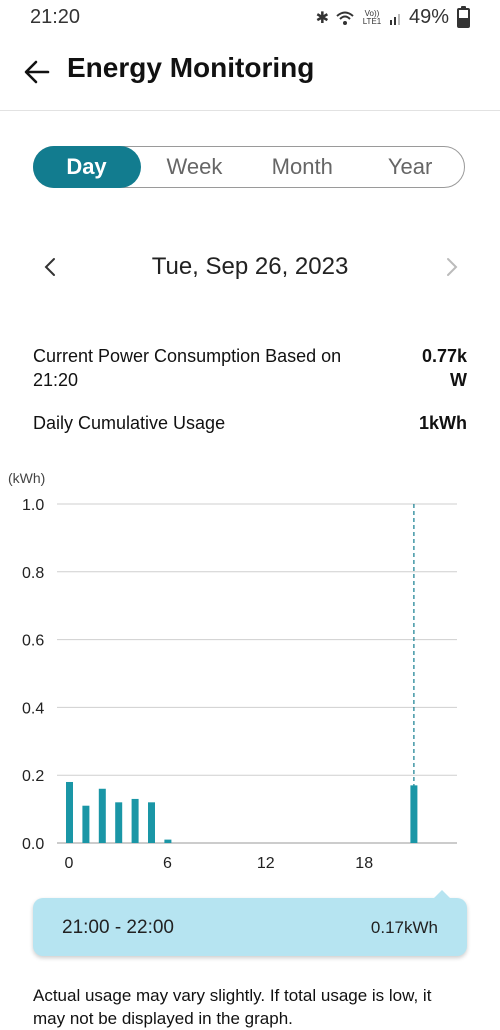 The height and width of the screenshot is (1030, 500). Describe the element at coordinates (302, 167) in the screenshot. I see `tab-month: Month` at that location.